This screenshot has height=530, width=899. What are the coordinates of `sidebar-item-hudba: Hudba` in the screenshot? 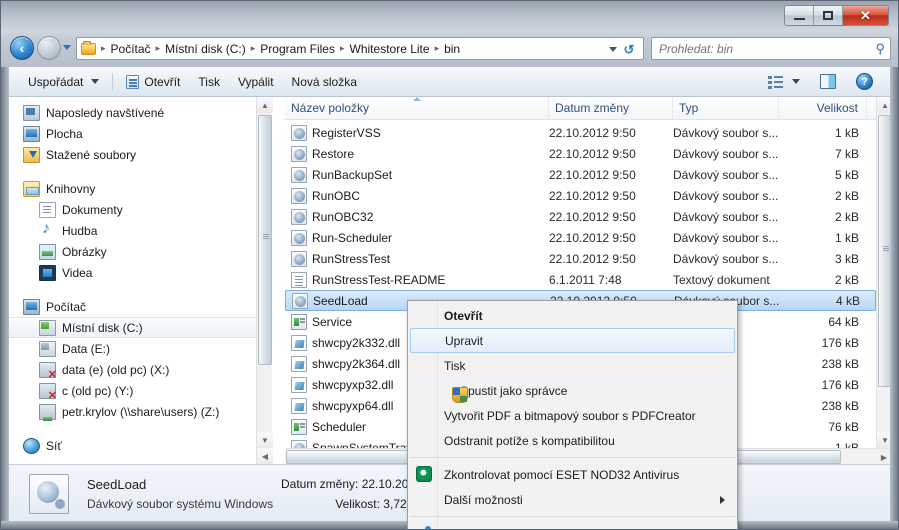 It's located at (135, 230).